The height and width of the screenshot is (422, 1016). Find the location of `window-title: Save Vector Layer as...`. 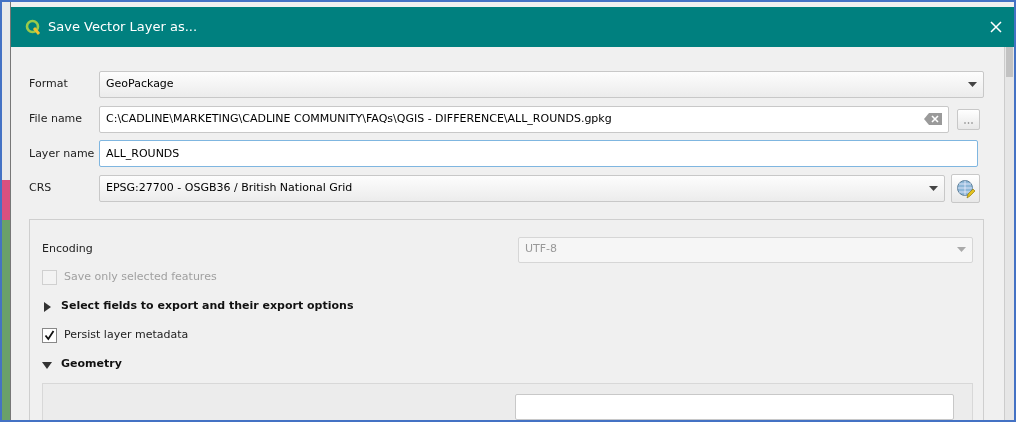

window-title: Save Vector Layer as... is located at coordinates (123, 27).